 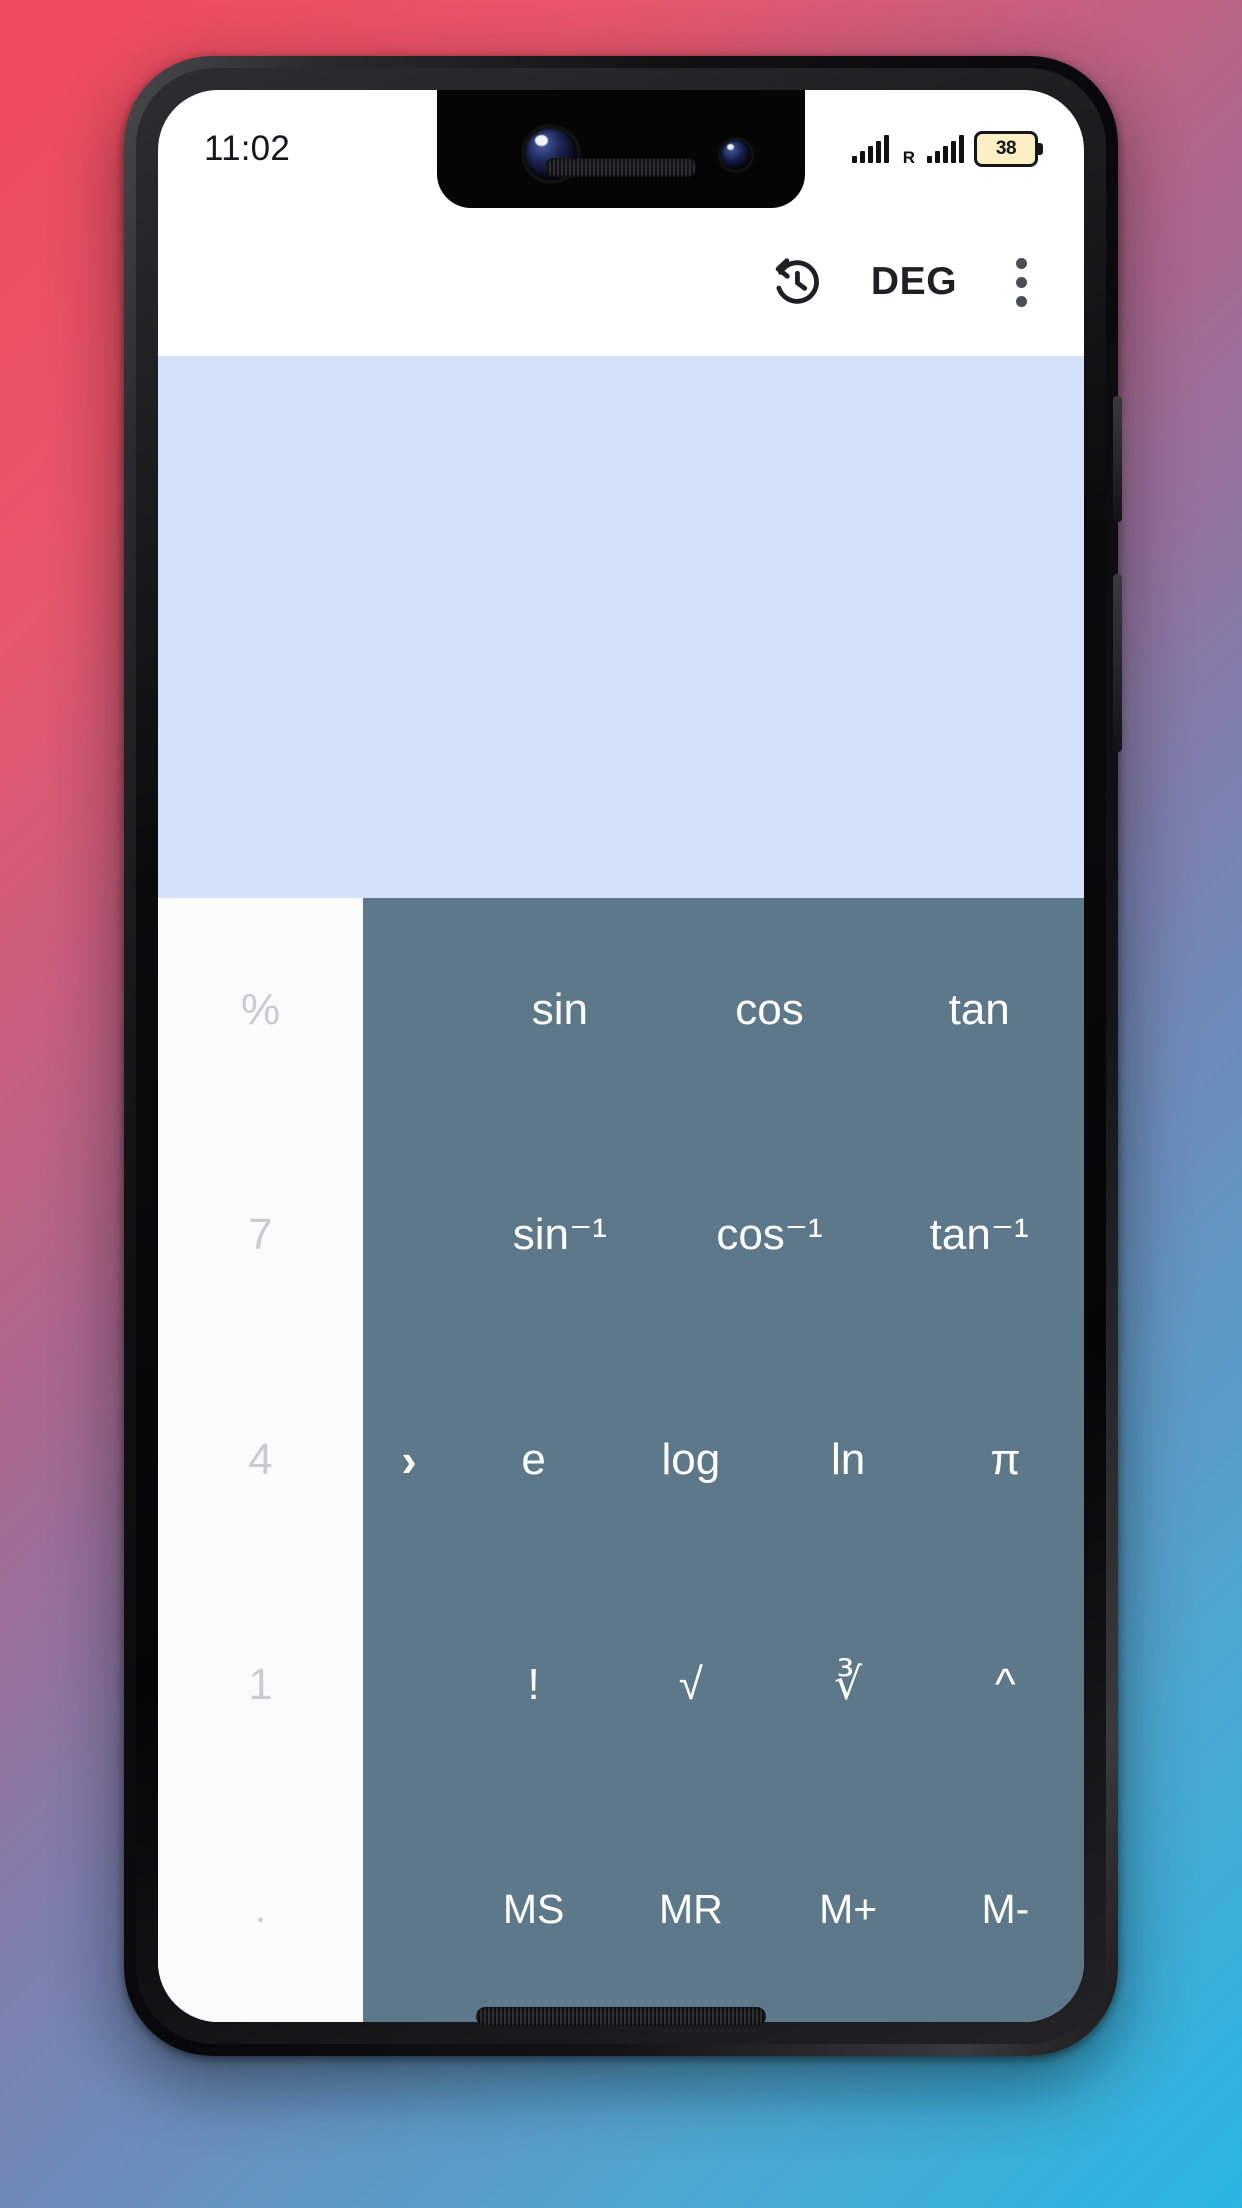 I want to click on scientific-row-1: sin cos tan, so click(x=723, y=1010).